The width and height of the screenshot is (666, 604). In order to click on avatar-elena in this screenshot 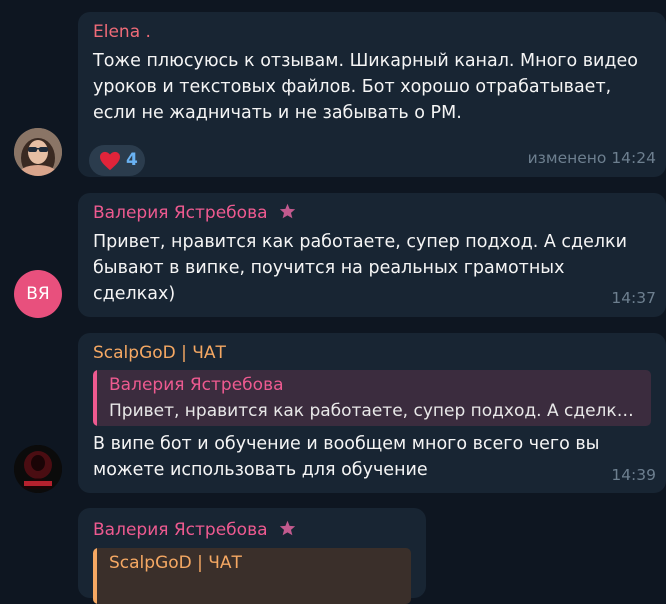, I will do `click(38, 152)`.